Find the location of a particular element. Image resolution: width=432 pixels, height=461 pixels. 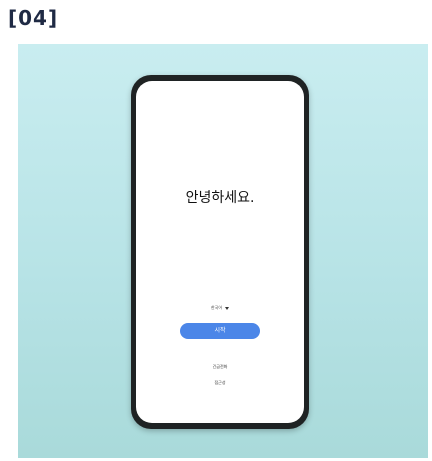

start-button: 시작 is located at coordinates (220, 331).